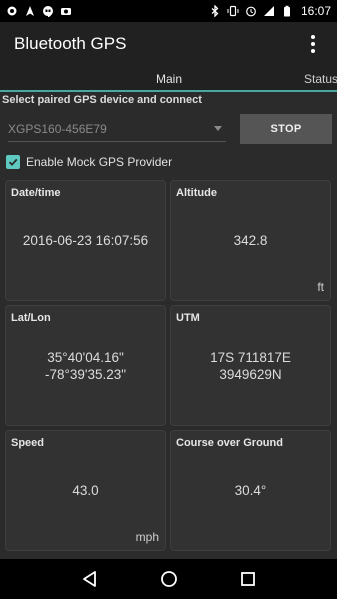  Describe the element at coordinates (320, 79) in the screenshot. I see `tab-status: Status` at that location.